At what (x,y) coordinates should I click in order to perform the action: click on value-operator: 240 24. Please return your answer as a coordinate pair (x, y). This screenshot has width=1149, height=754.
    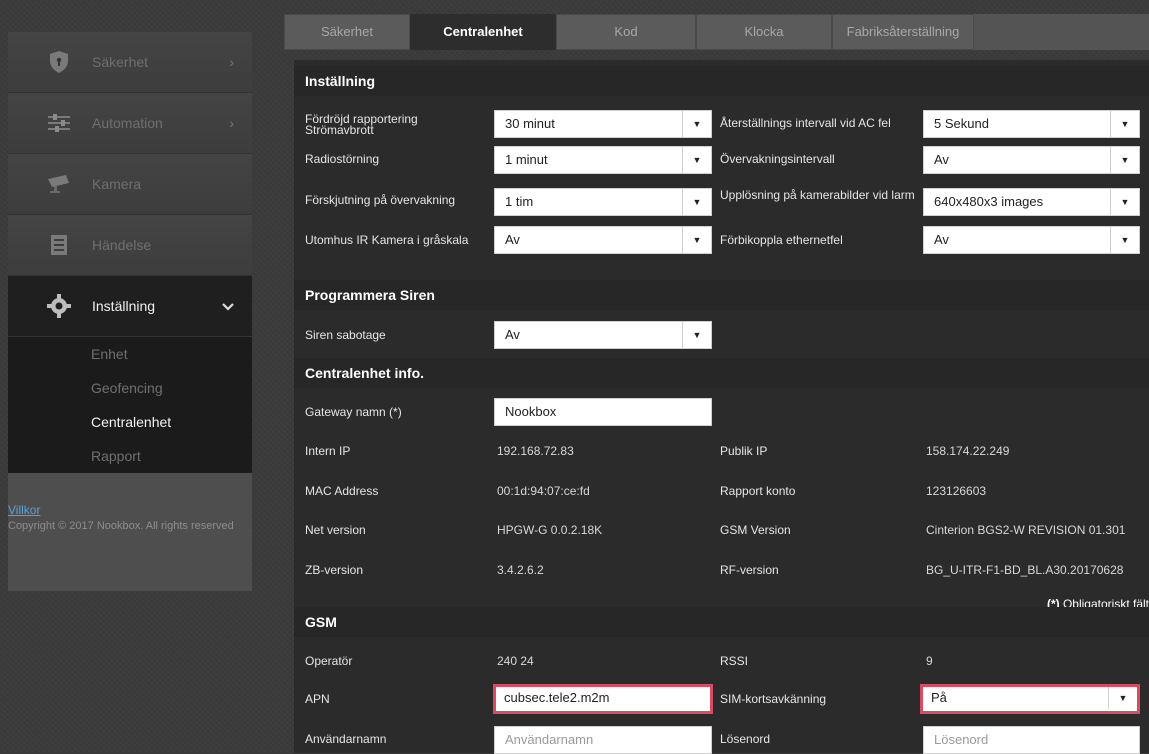
    Looking at the image, I should click on (515, 661).